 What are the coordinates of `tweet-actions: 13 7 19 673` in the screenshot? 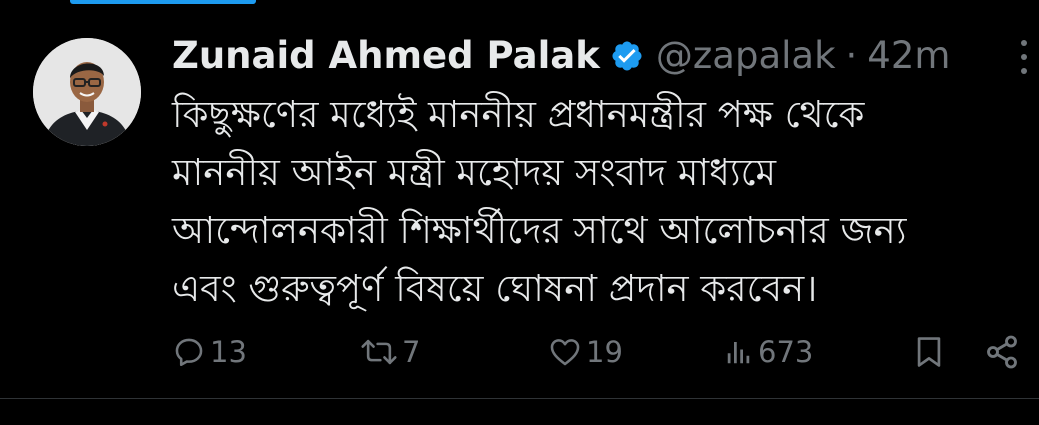 It's located at (602, 352).